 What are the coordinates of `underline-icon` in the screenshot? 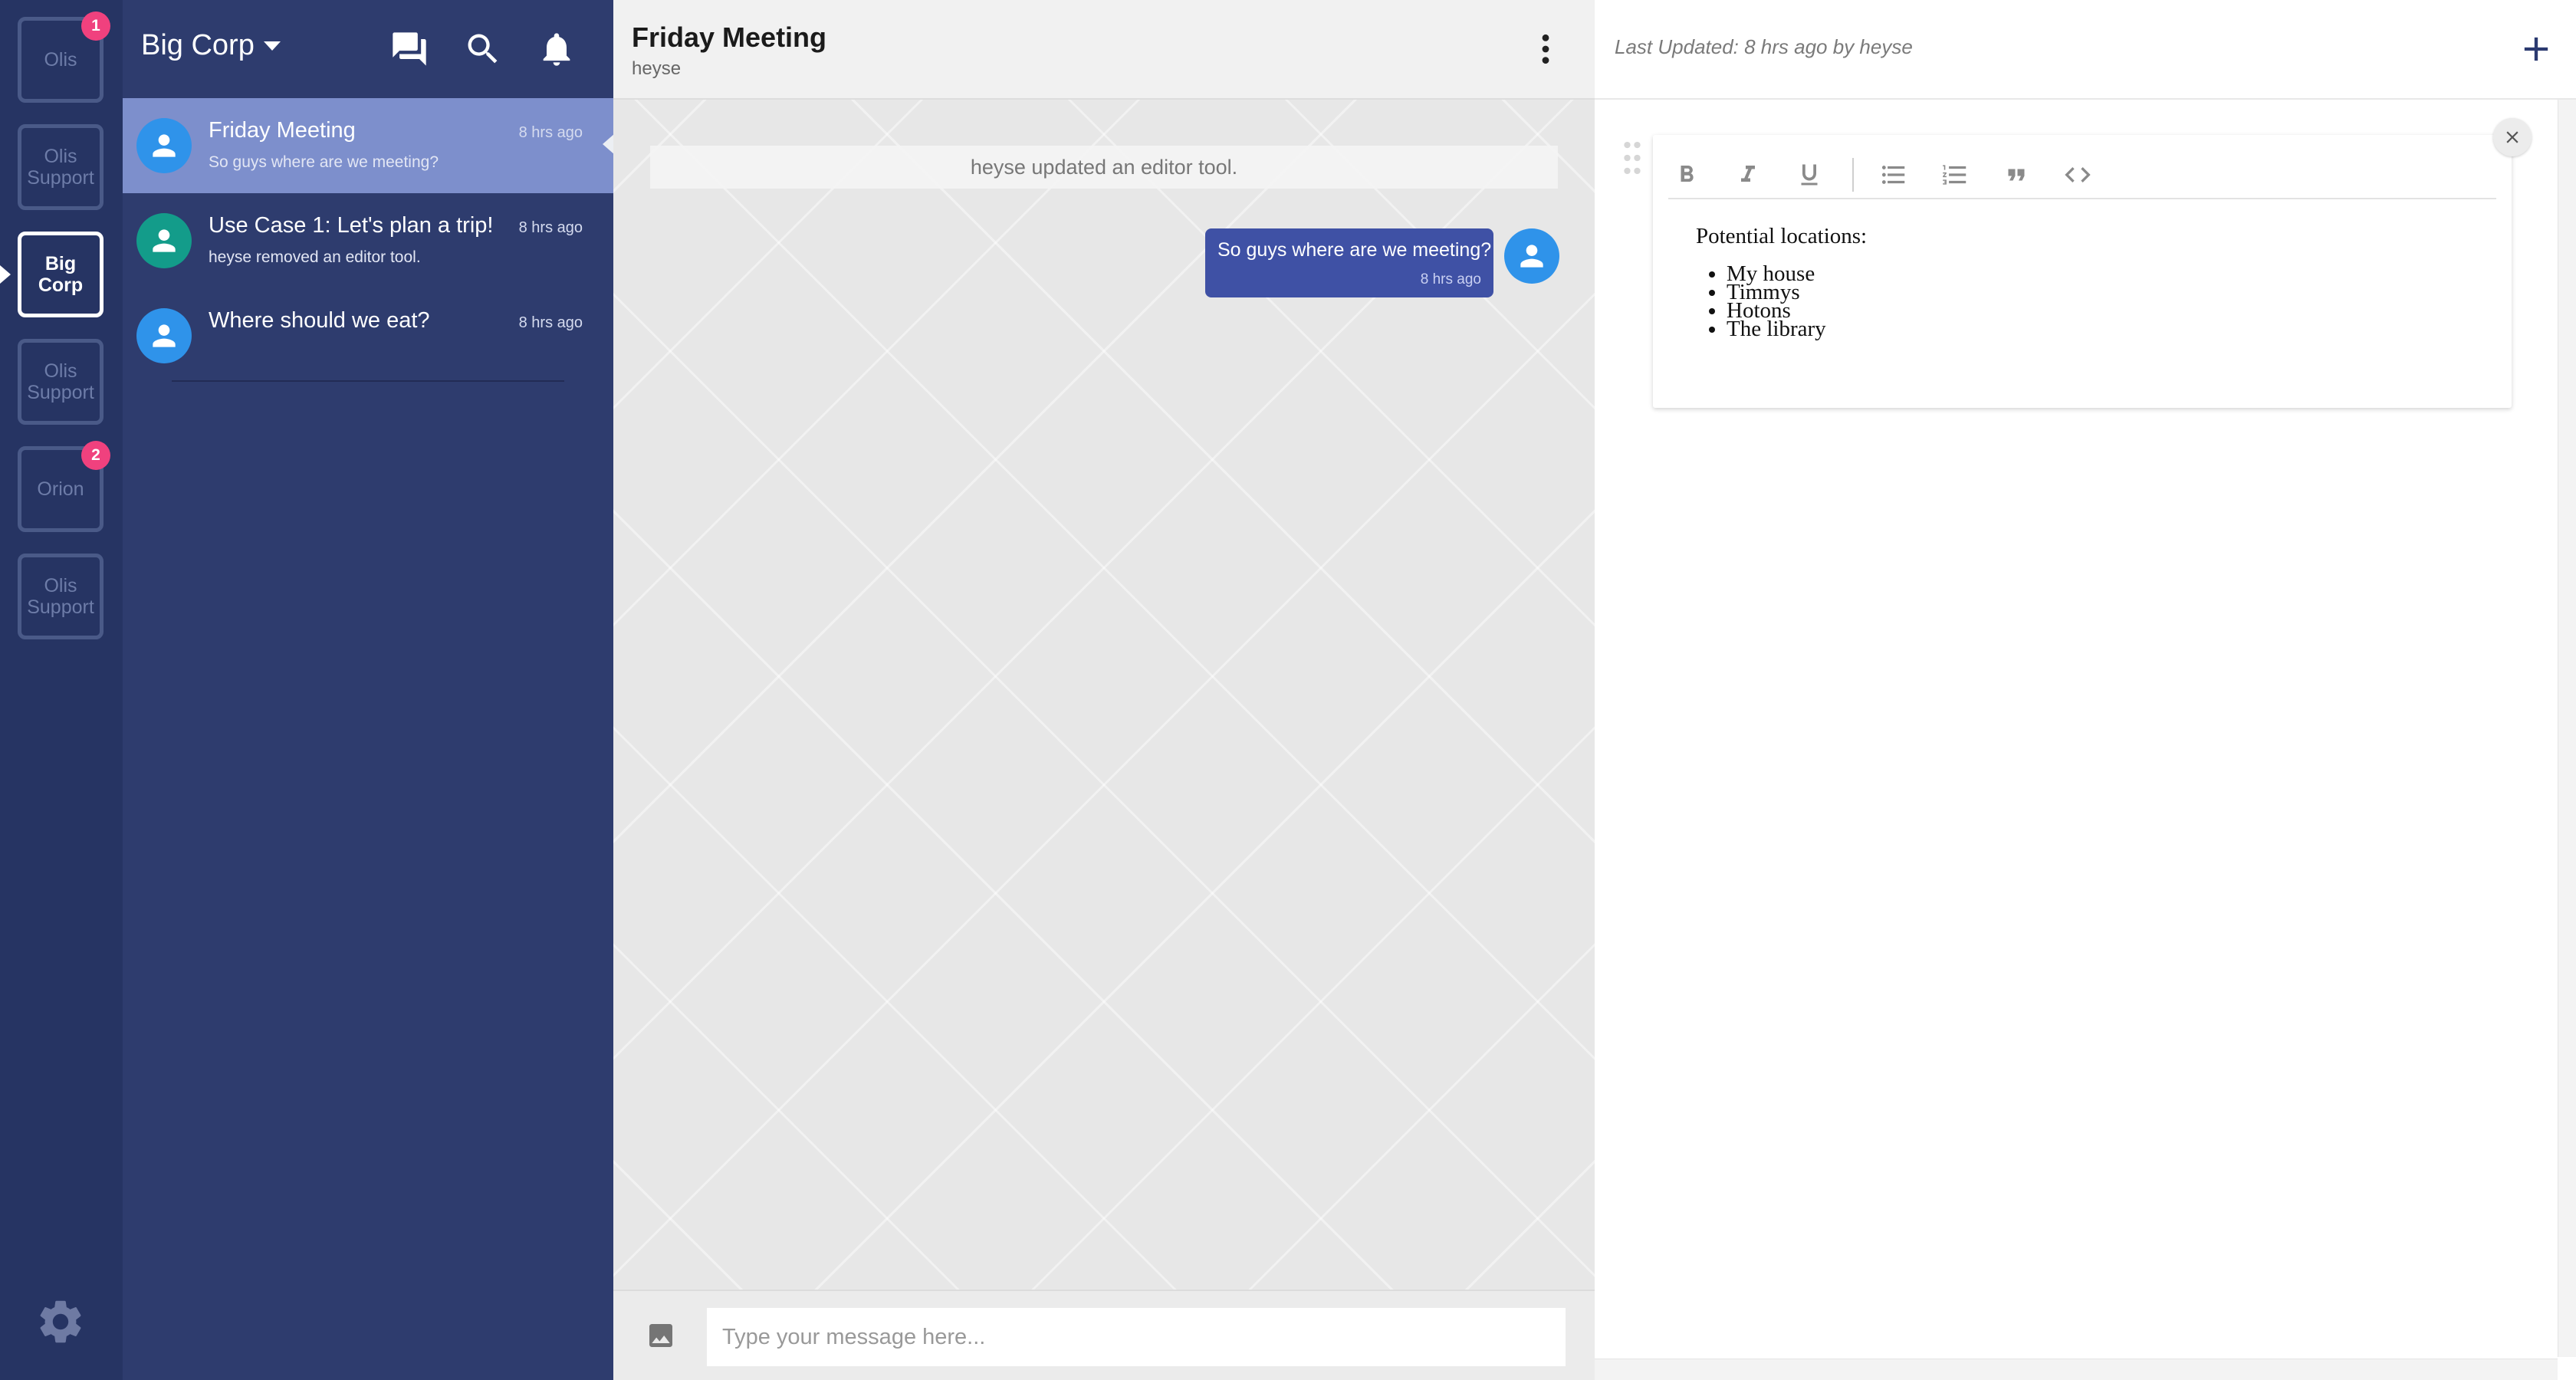 It's located at (1810, 175).